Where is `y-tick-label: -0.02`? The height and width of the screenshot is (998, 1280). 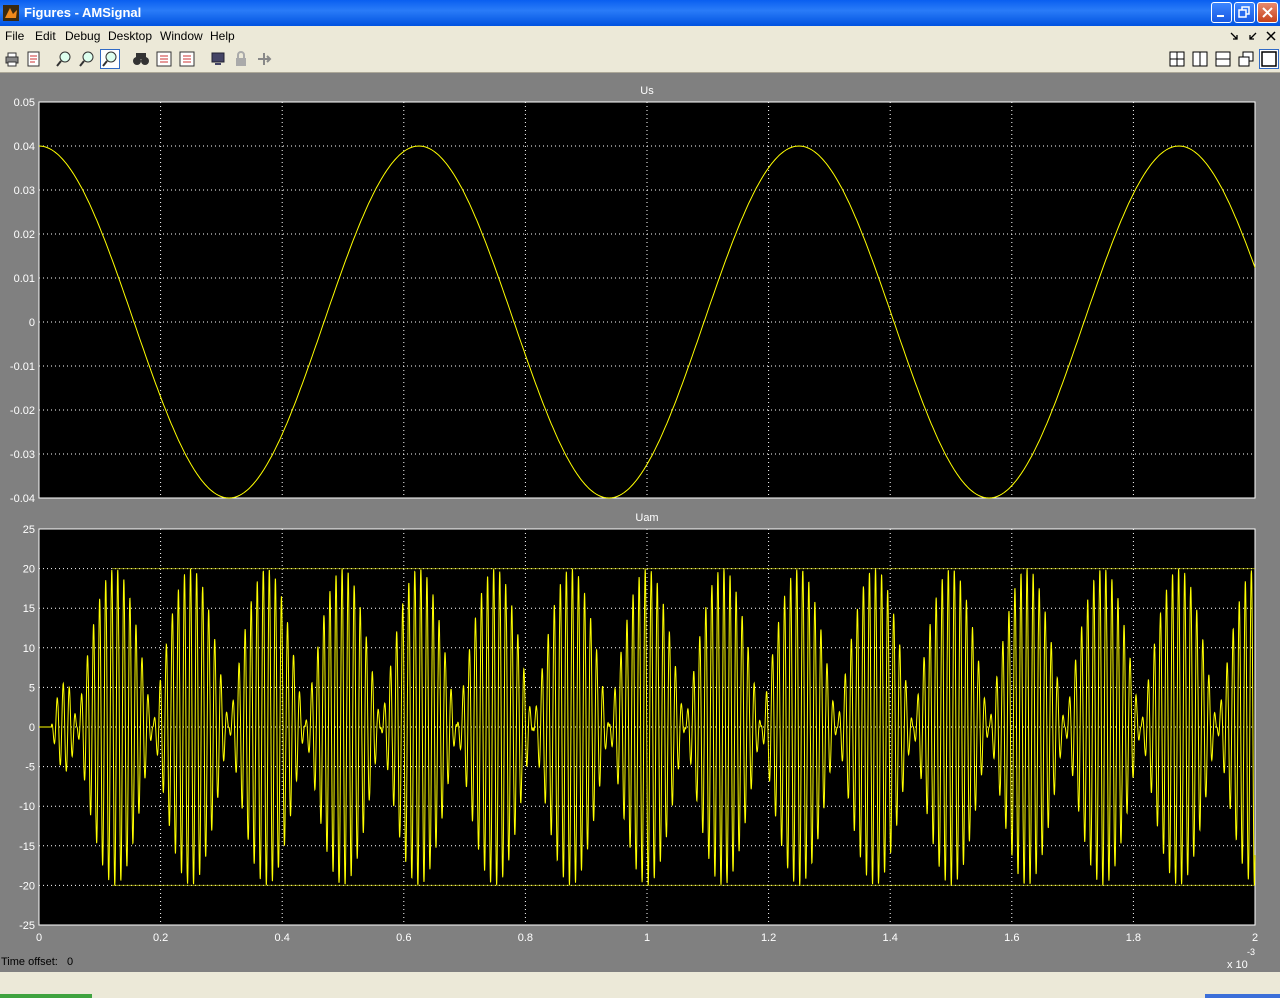
y-tick-label: -0.02 is located at coordinates (22, 411).